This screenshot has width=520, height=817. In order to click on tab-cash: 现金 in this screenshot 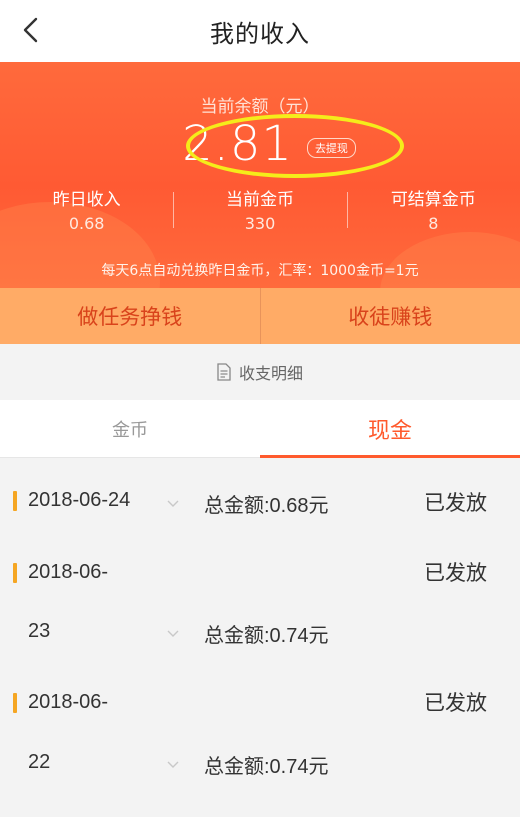, I will do `click(390, 429)`.